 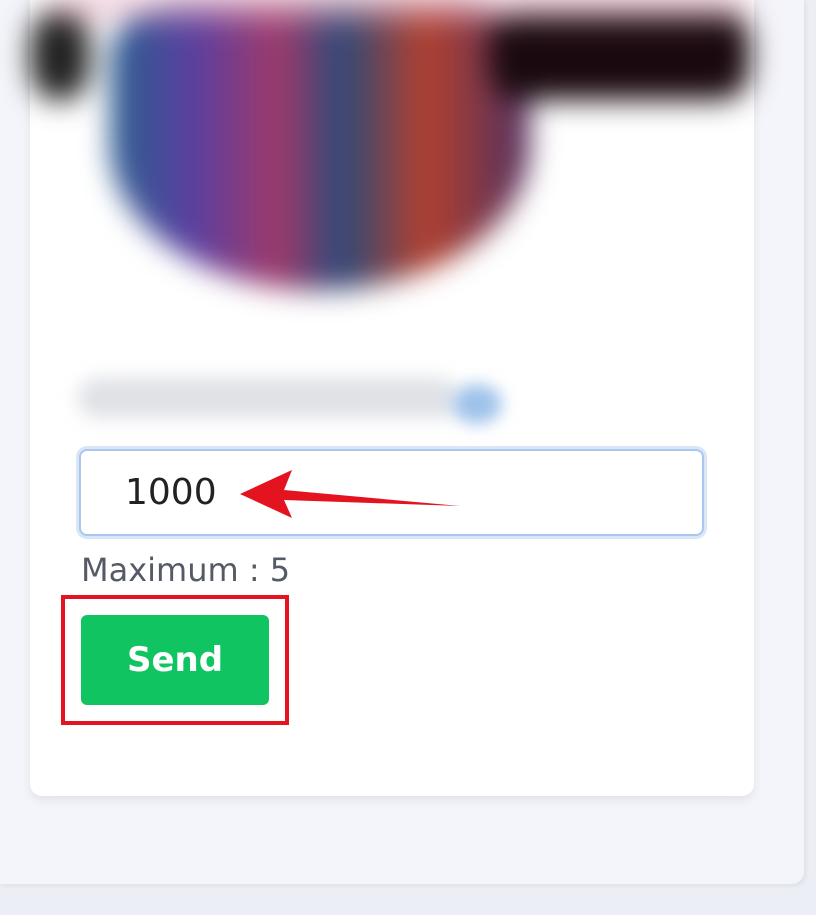 What do you see at coordinates (186, 570) in the screenshot?
I see `maximum-label: Maximum : 5` at bounding box center [186, 570].